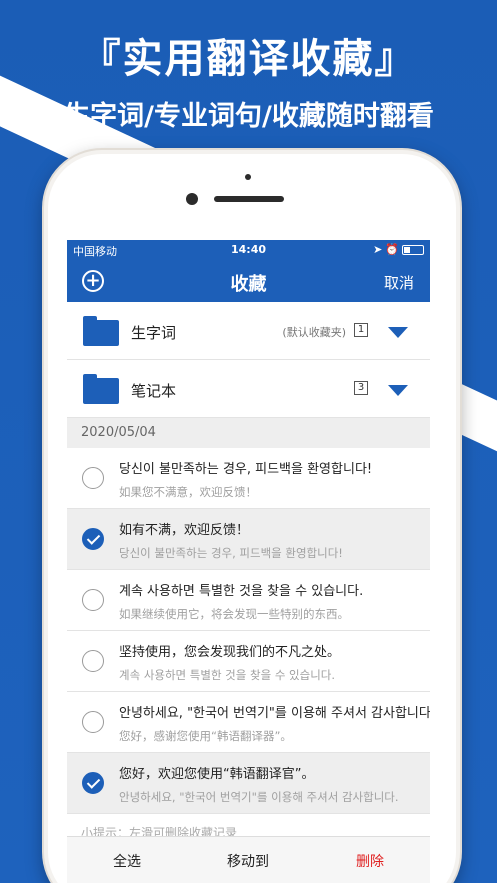  I want to click on status-bar: 中国移动 14:40 ➤ ⏰, so click(248, 250).